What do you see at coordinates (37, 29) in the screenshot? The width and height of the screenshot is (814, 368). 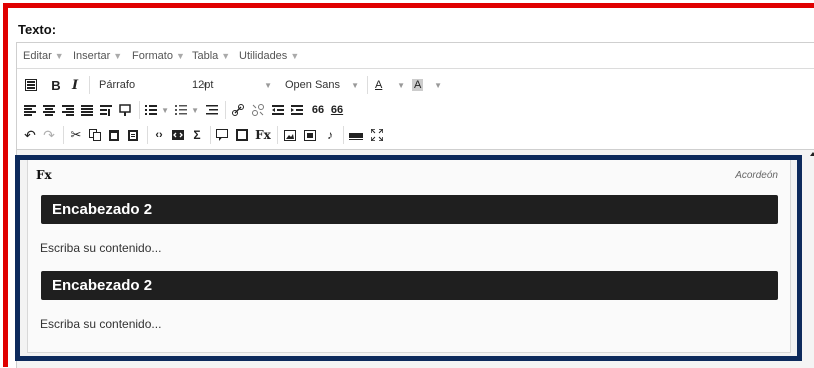 I see `field-label: Texto:` at bounding box center [37, 29].